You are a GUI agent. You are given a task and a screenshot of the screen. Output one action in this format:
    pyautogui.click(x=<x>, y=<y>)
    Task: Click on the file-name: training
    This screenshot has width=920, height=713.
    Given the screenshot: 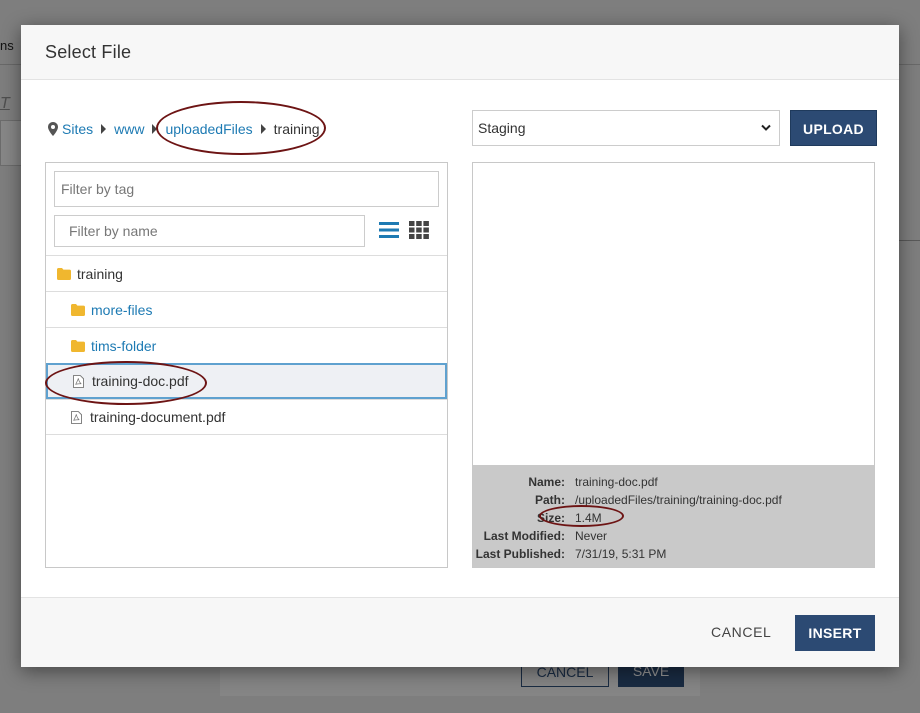 What is the action you would take?
    pyautogui.click(x=100, y=273)
    